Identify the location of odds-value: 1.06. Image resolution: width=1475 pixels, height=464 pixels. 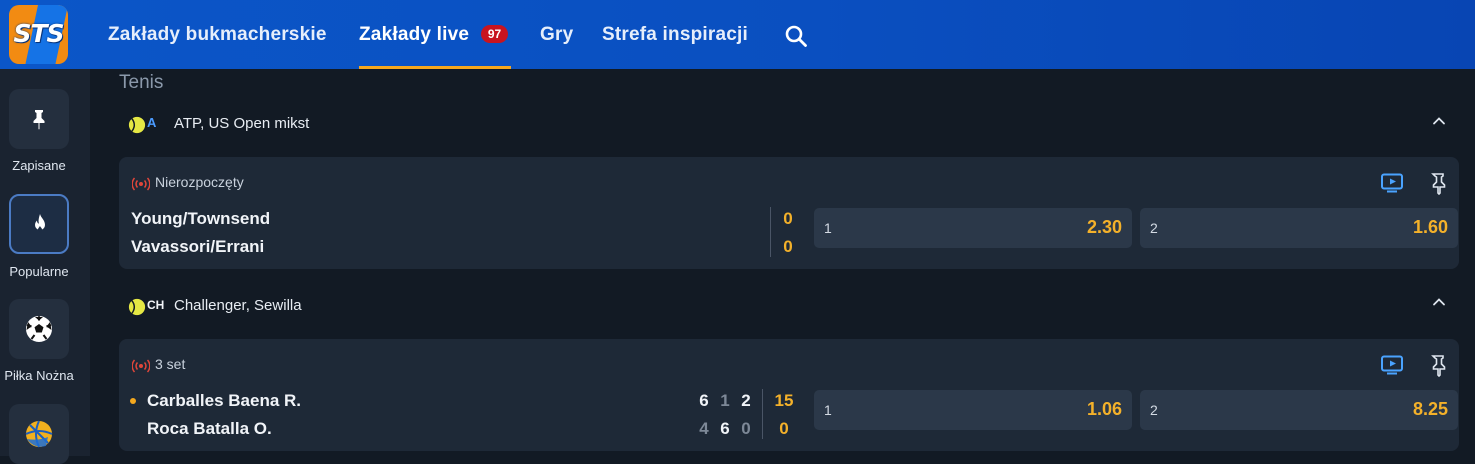
(1104, 409).